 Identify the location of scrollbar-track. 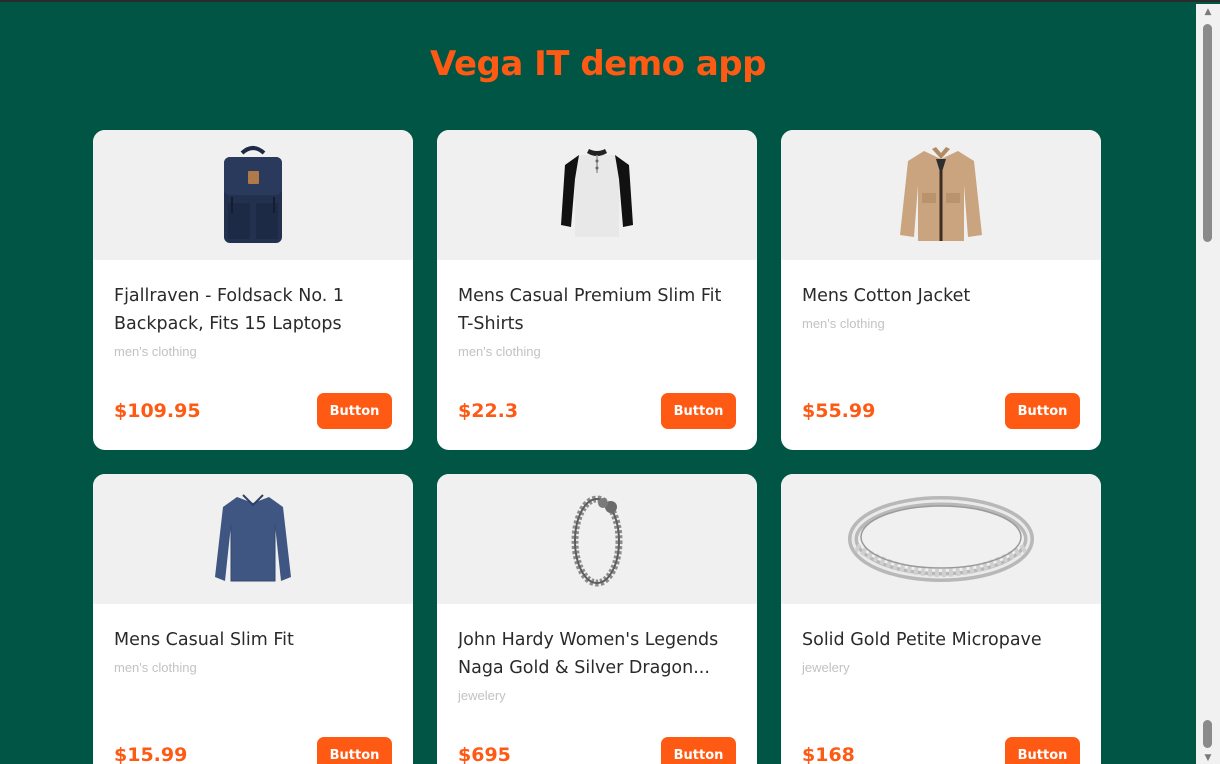
(1208, 385).